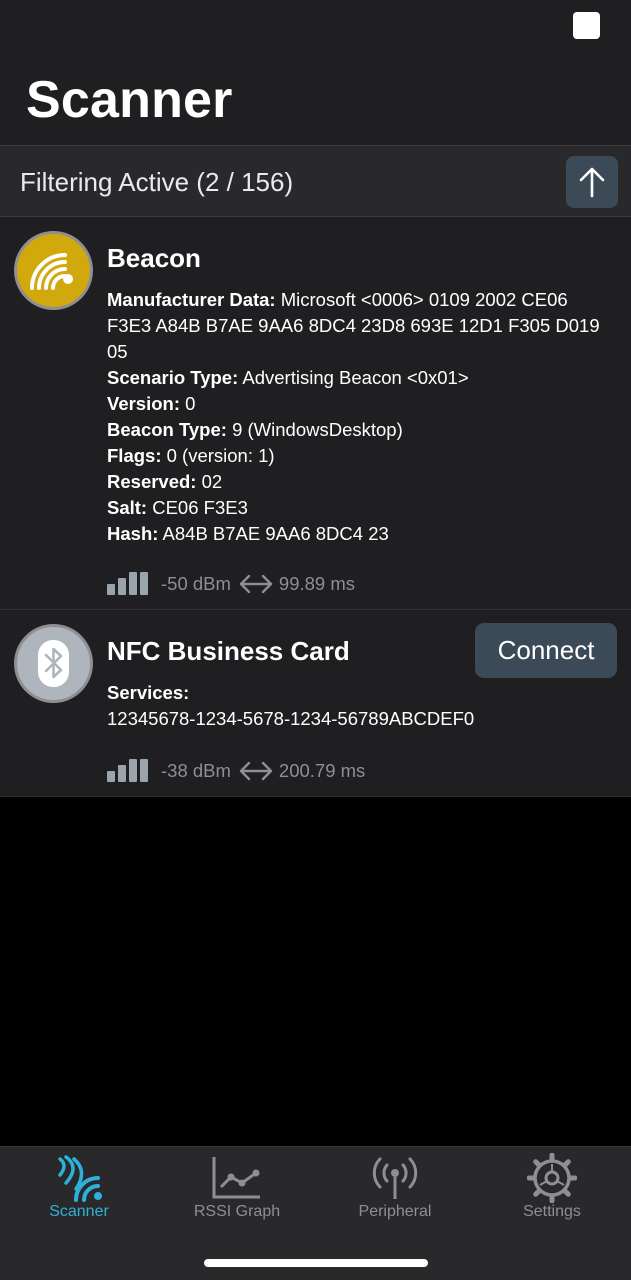 Image resolution: width=631 pixels, height=1280 pixels. What do you see at coordinates (79, 1211) in the screenshot?
I see `tab-label: Scanner` at bounding box center [79, 1211].